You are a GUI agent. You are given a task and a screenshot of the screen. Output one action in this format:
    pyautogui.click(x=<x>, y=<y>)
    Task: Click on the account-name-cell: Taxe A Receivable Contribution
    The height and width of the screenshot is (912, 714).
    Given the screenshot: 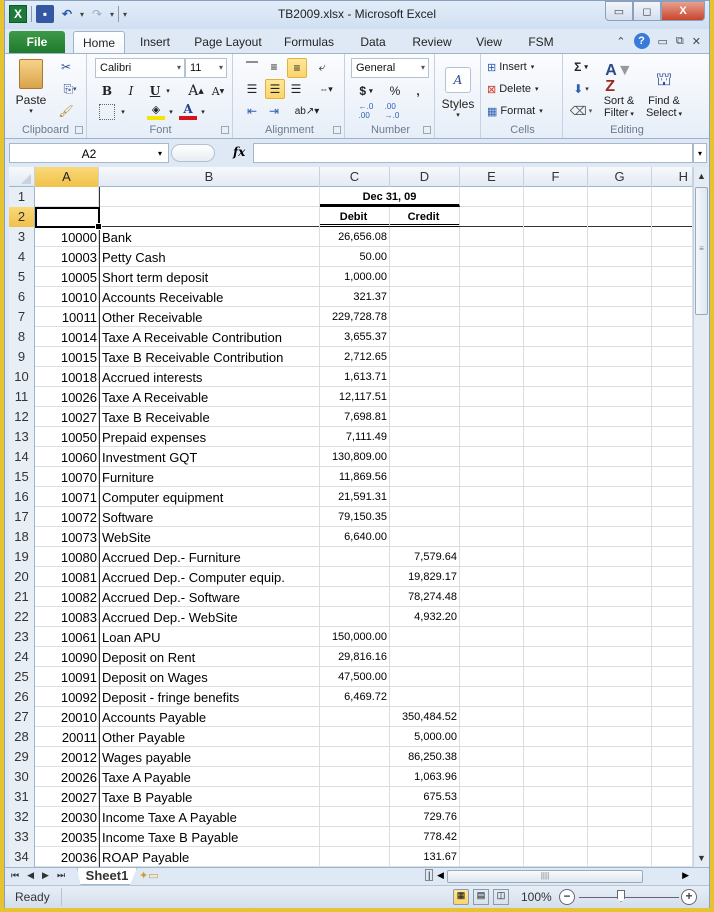 What is the action you would take?
    pyautogui.click(x=209, y=337)
    